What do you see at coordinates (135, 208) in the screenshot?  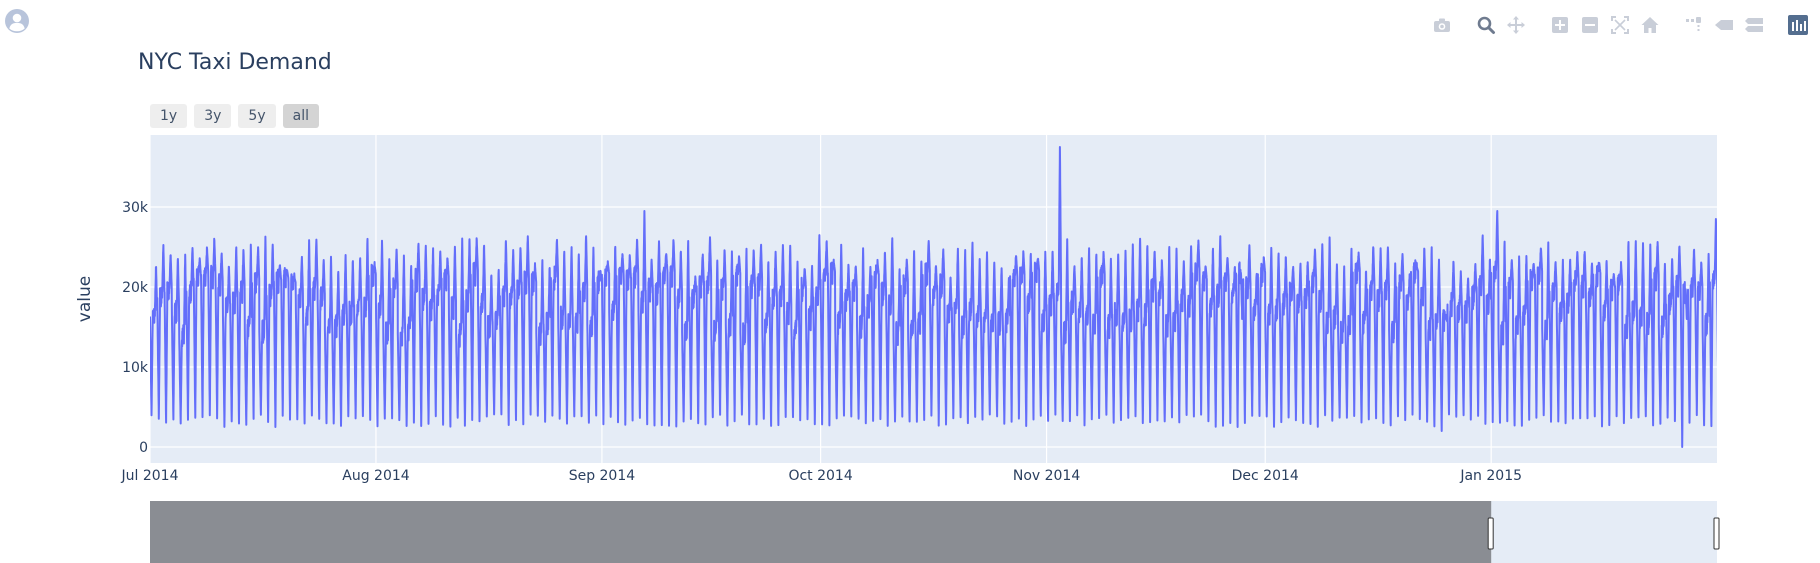 I see `y-tick-label: 30k` at bounding box center [135, 208].